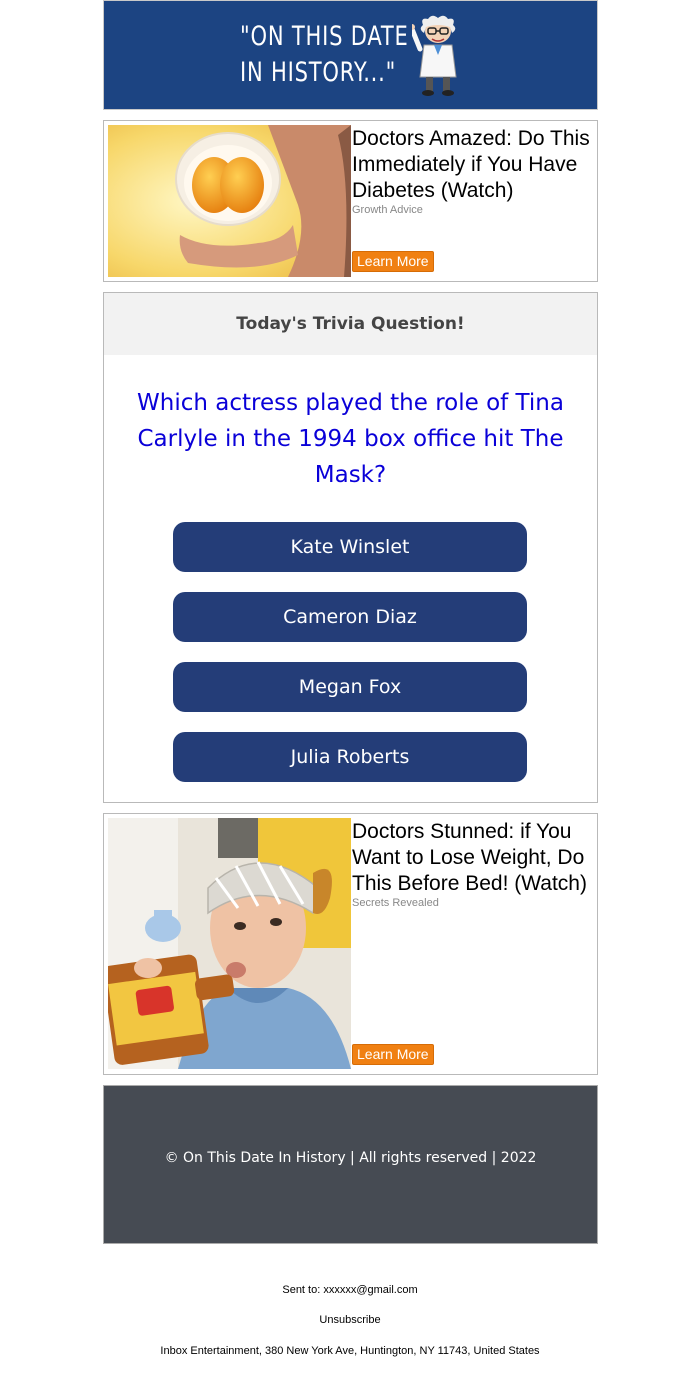 The image size is (700, 1398). I want to click on logo-text: "ON THIS DATE IN HISTORY...", so click(324, 54).